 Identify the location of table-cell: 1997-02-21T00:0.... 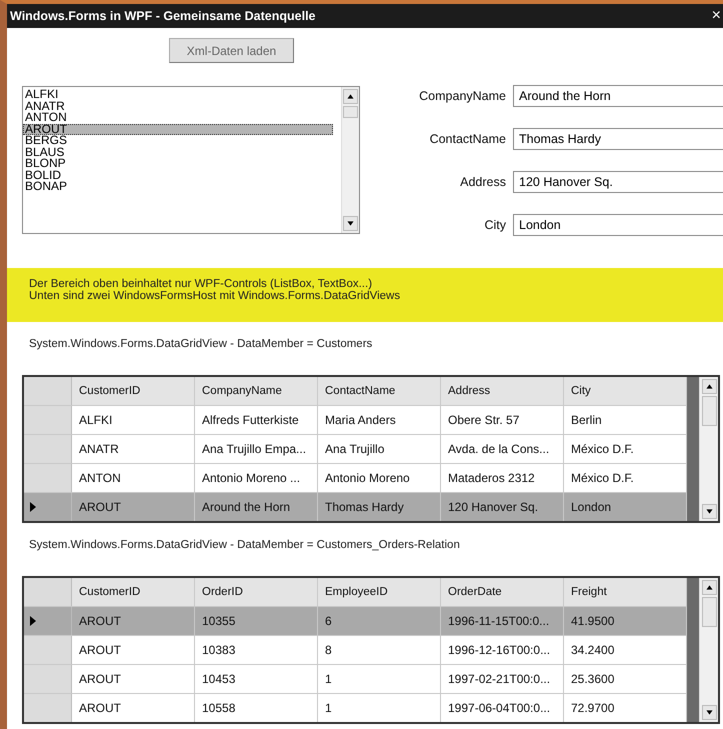
(502, 679).